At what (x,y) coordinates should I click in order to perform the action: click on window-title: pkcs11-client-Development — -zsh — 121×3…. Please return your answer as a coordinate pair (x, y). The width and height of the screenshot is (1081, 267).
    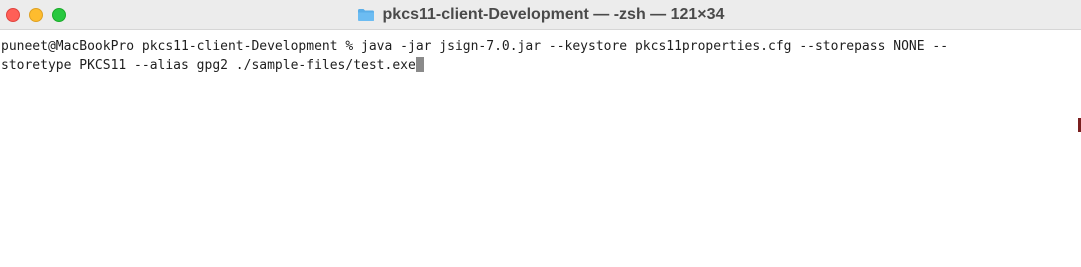
    Looking at the image, I should click on (553, 14).